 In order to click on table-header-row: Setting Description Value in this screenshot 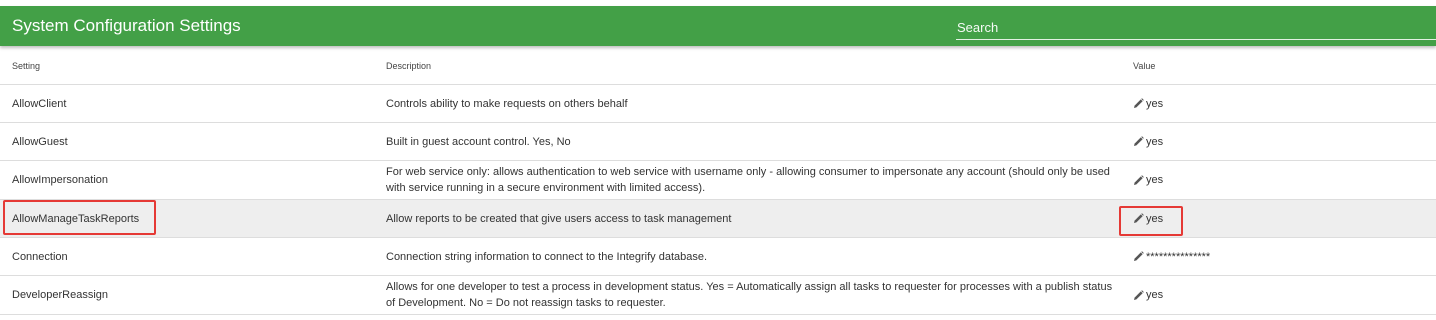, I will do `click(718, 66)`.